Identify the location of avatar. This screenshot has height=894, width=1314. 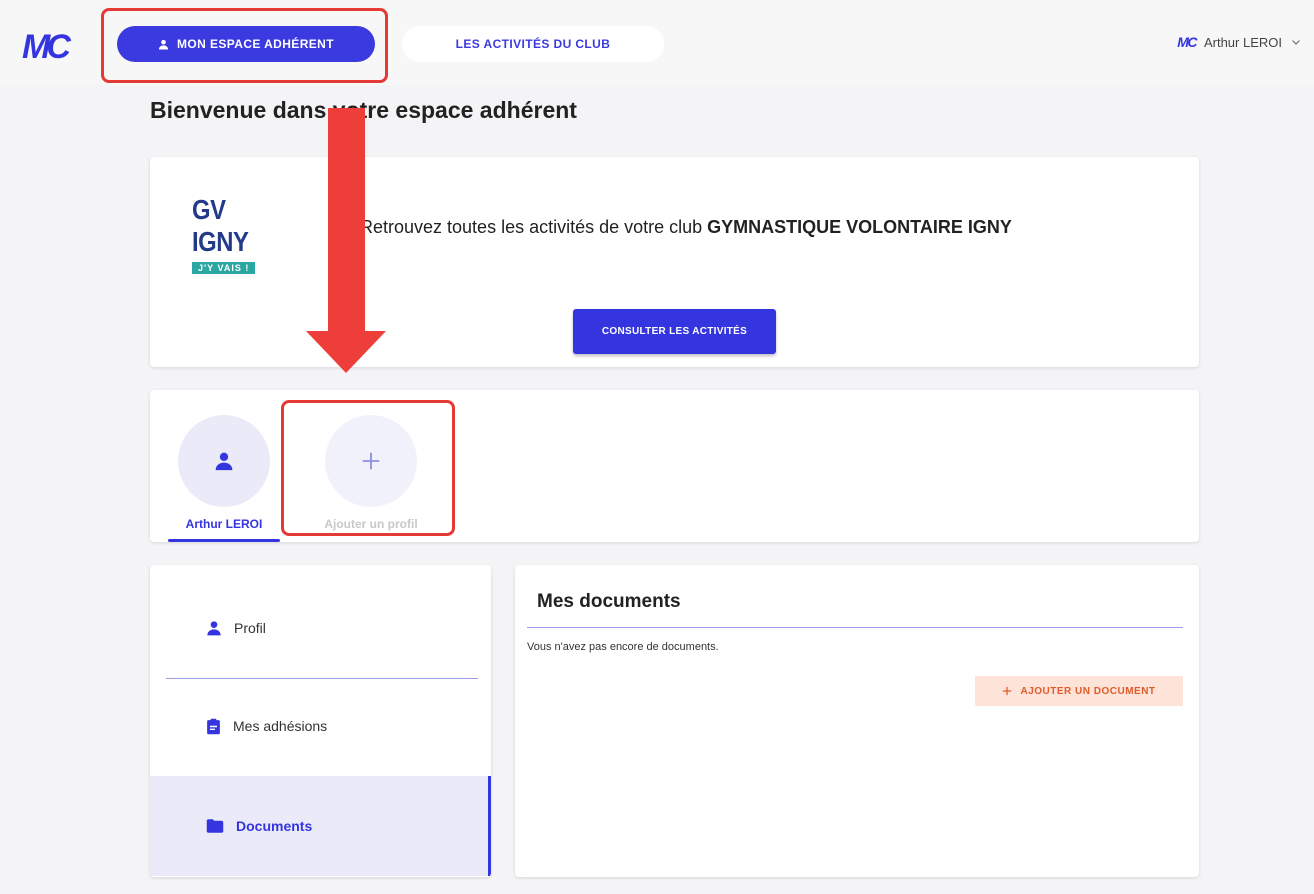
(224, 461).